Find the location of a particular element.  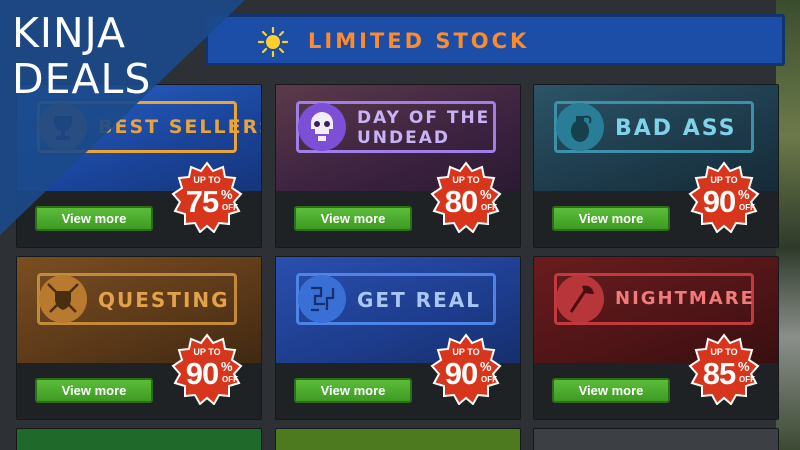

discount-badge: UP TO 75 % OFF is located at coordinates (207, 197).